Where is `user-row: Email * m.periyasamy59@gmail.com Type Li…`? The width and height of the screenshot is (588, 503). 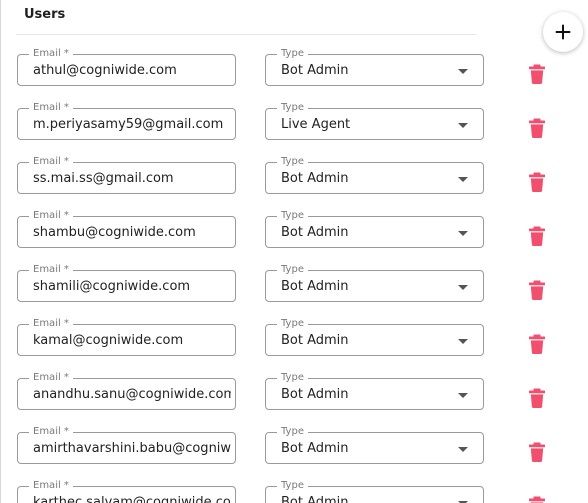
user-row: Email * m.periyasamy59@gmail.com Type Li… is located at coordinates (294, 125).